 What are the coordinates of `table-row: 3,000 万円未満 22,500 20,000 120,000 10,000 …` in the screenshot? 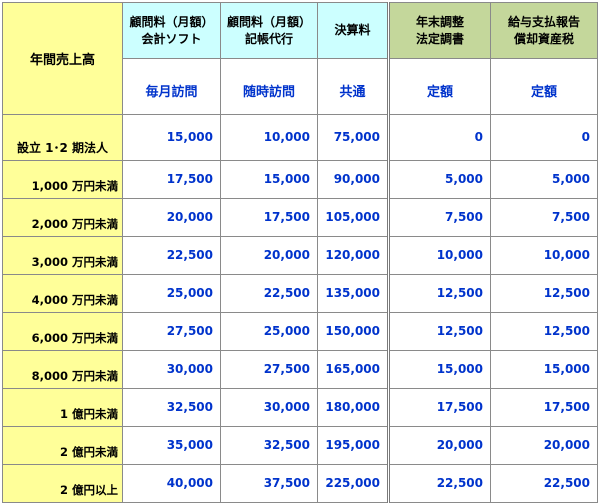 It's located at (300, 255).